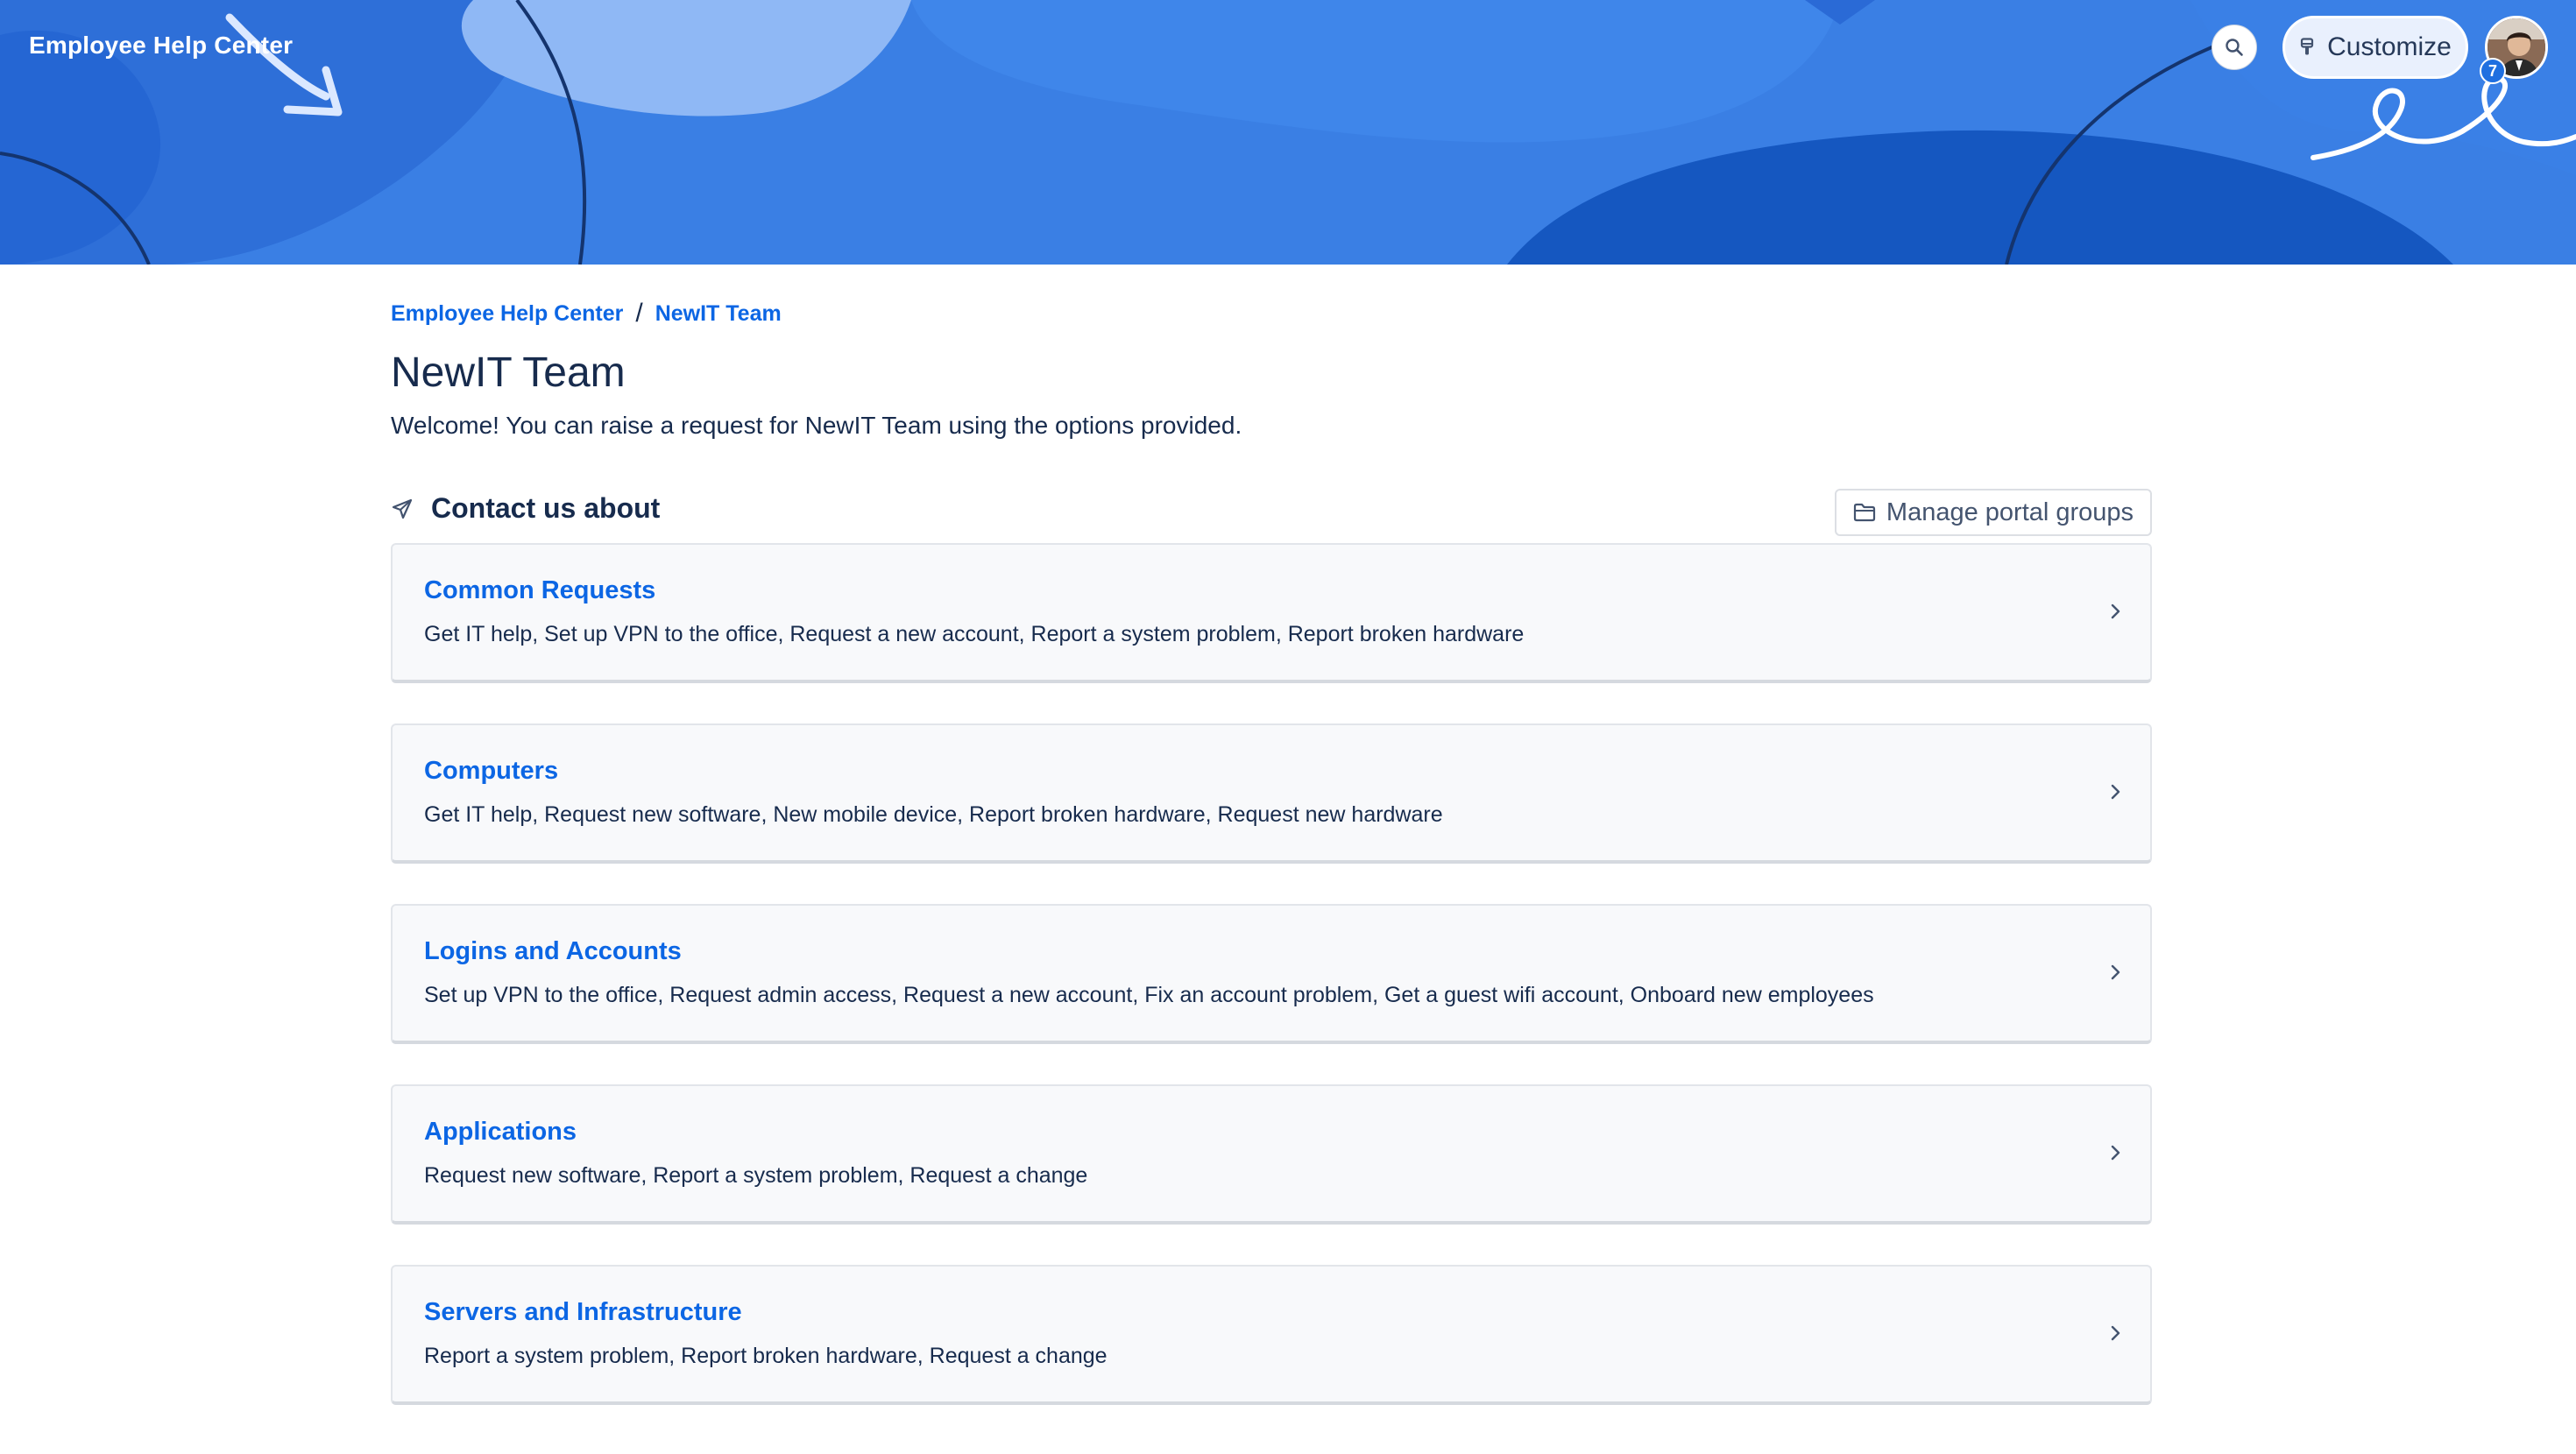 The height and width of the screenshot is (1454, 2576). What do you see at coordinates (539, 590) in the screenshot?
I see `card-title: Common Requests` at bounding box center [539, 590].